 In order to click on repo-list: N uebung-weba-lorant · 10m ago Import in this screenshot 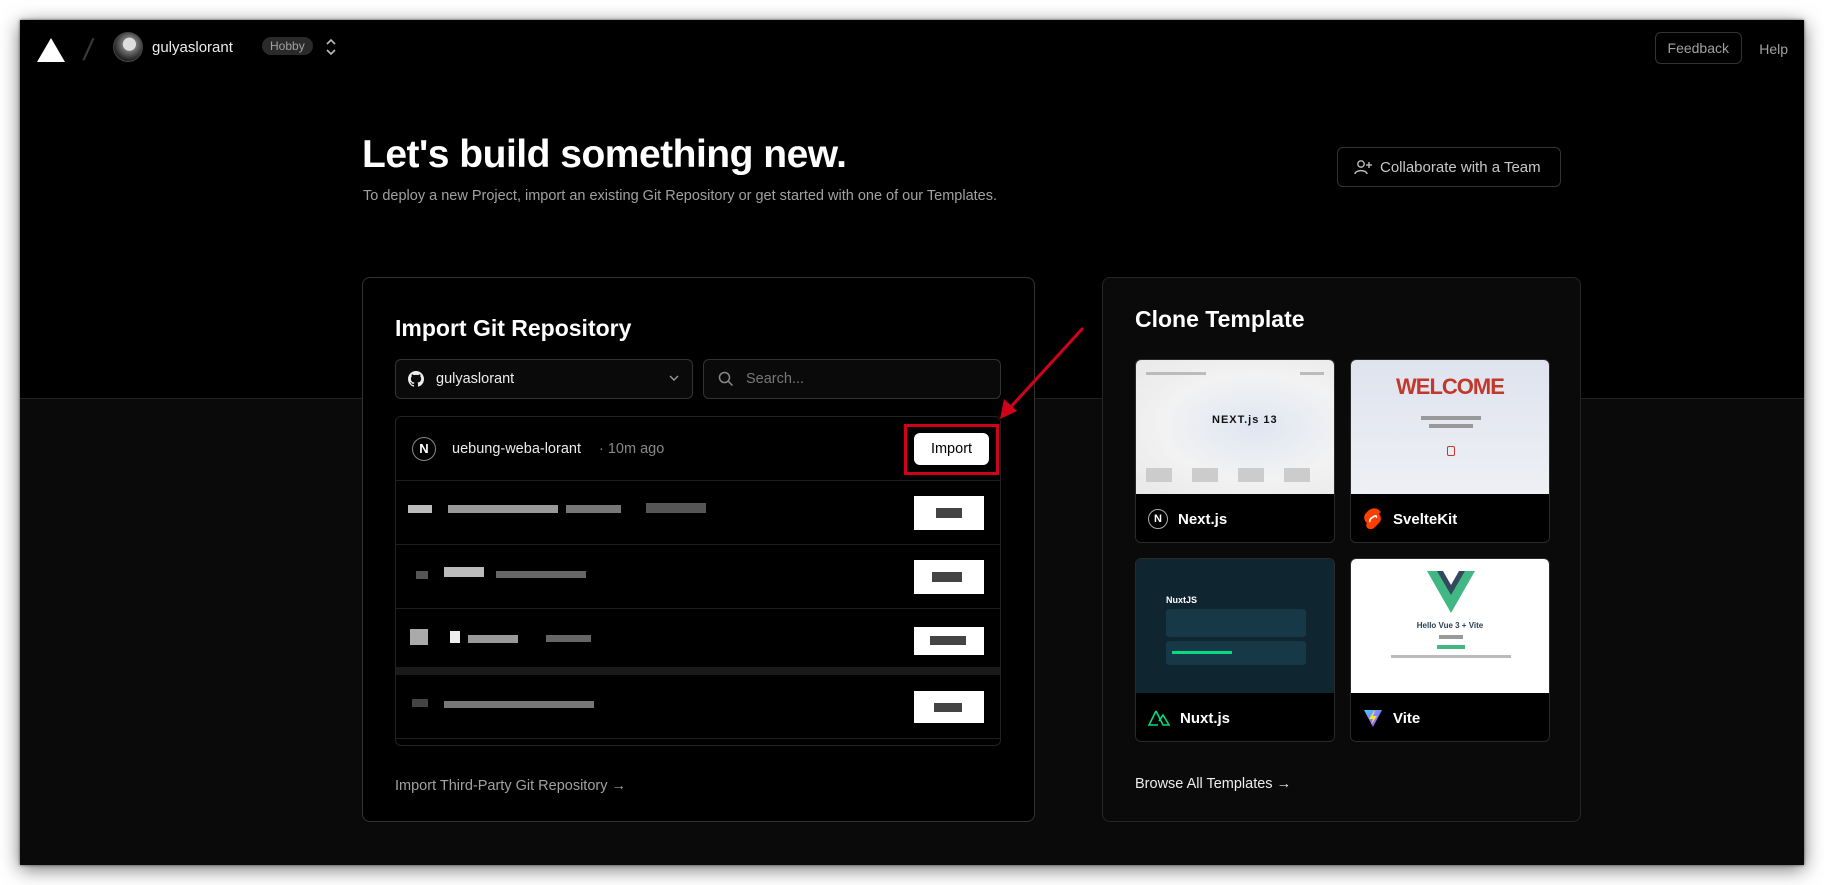, I will do `click(698, 581)`.